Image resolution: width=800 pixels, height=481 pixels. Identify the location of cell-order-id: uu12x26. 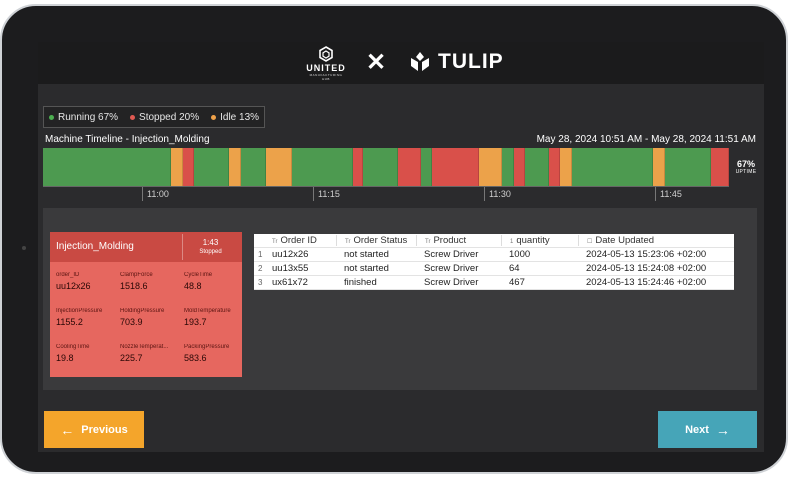
(290, 254).